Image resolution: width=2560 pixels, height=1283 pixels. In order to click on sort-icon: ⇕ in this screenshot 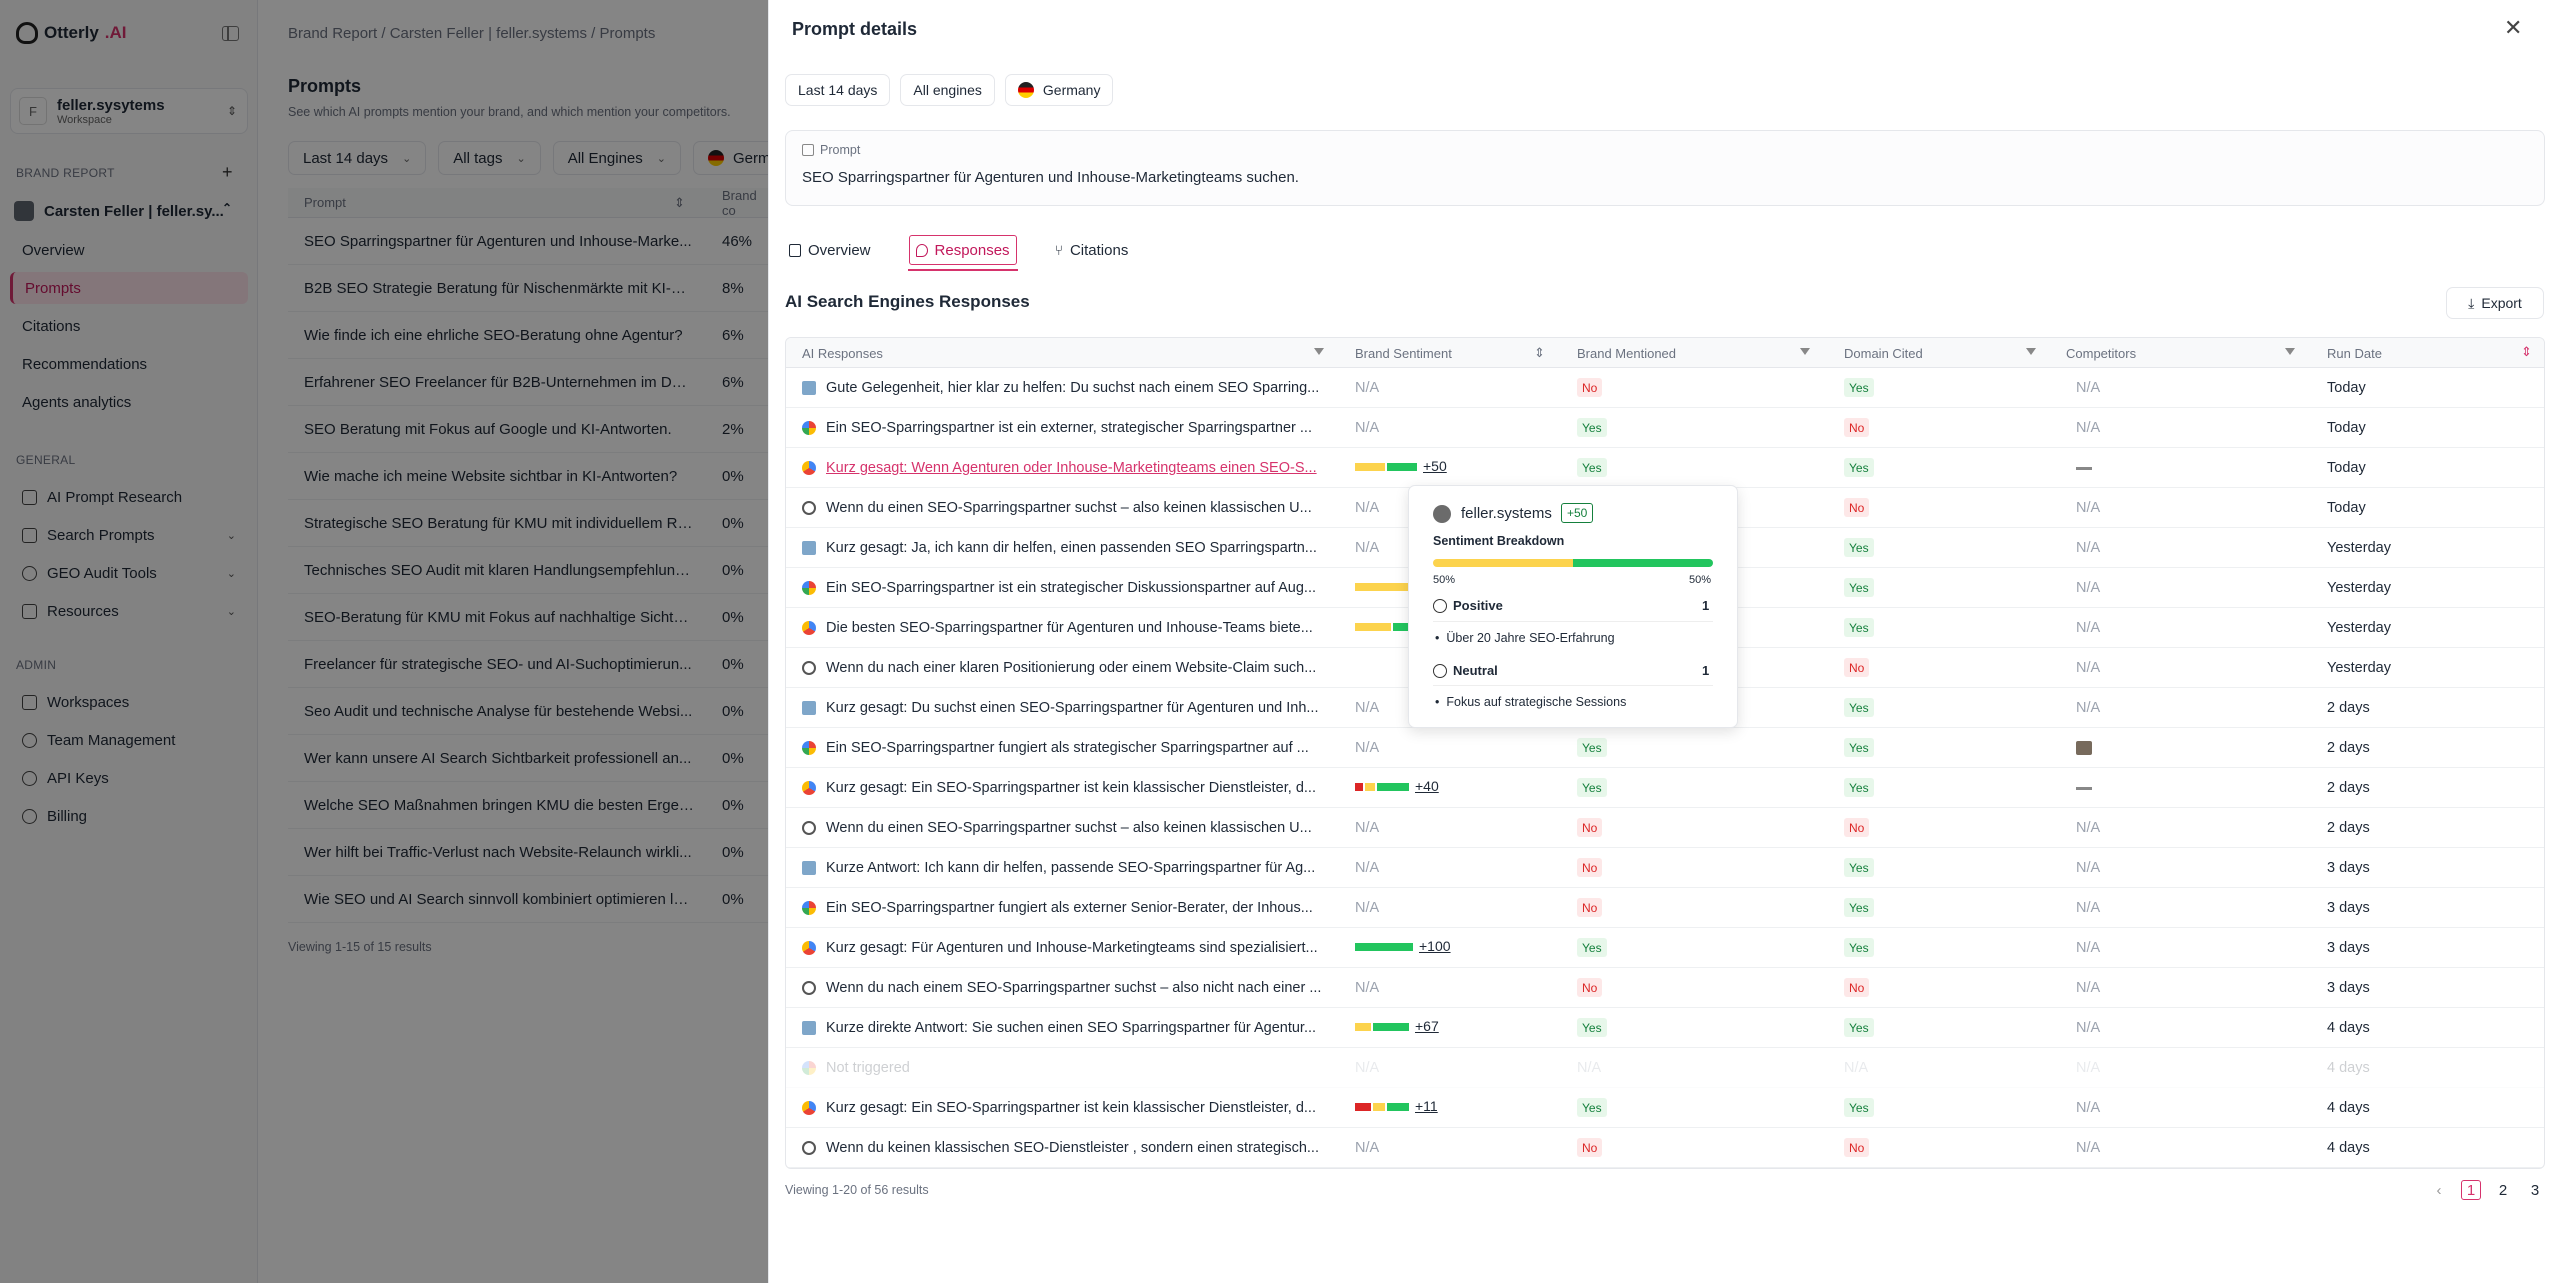, I will do `click(1539, 353)`.